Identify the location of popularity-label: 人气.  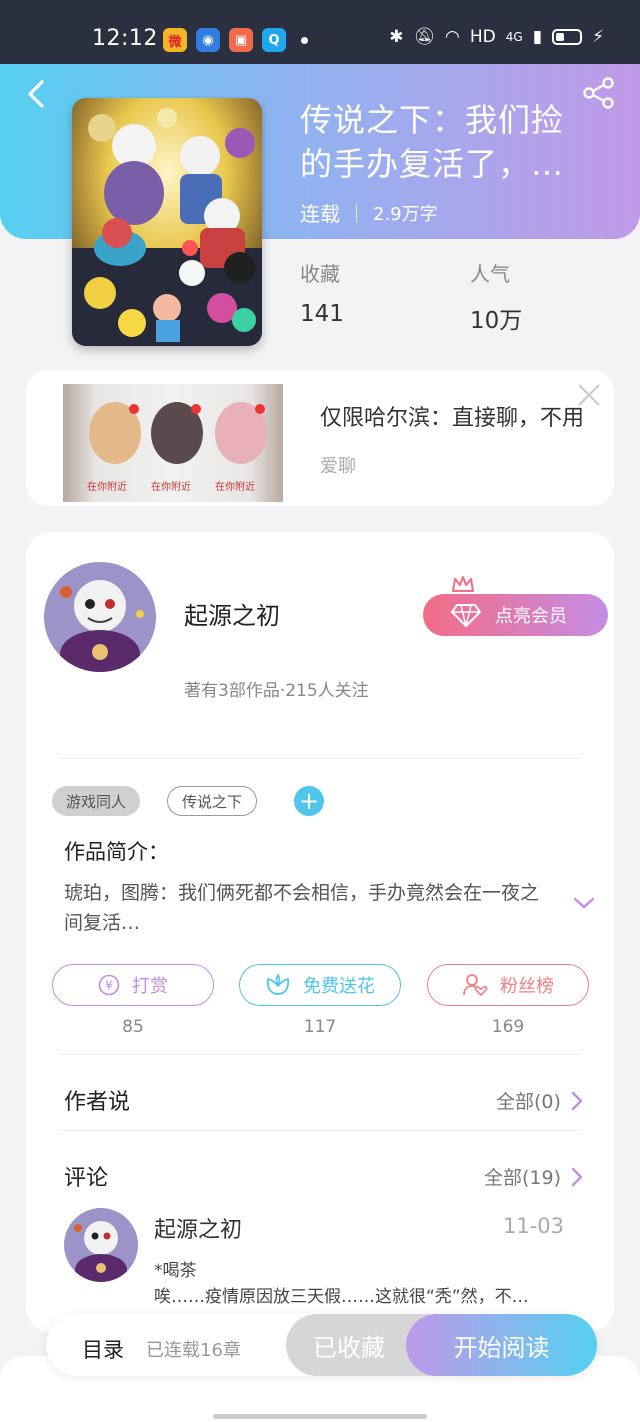
(490, 274).